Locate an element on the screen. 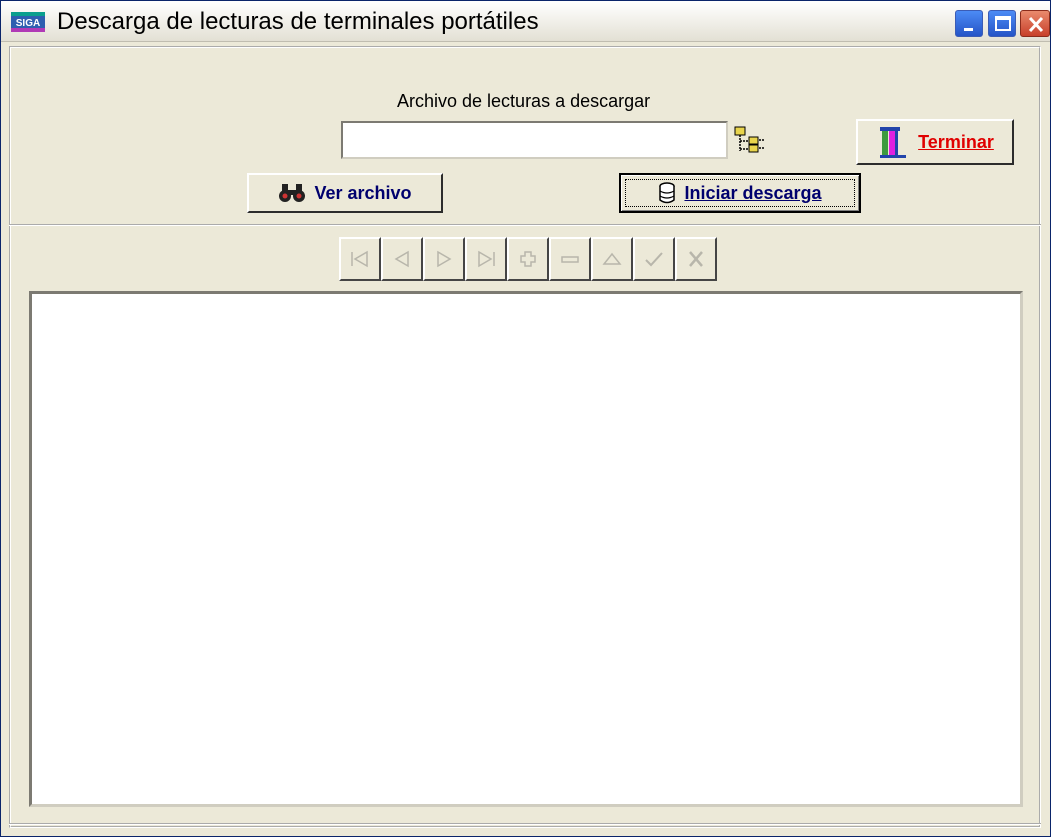 The image size is (1051, 837). close-icon is located at coordinates (1036, 24).